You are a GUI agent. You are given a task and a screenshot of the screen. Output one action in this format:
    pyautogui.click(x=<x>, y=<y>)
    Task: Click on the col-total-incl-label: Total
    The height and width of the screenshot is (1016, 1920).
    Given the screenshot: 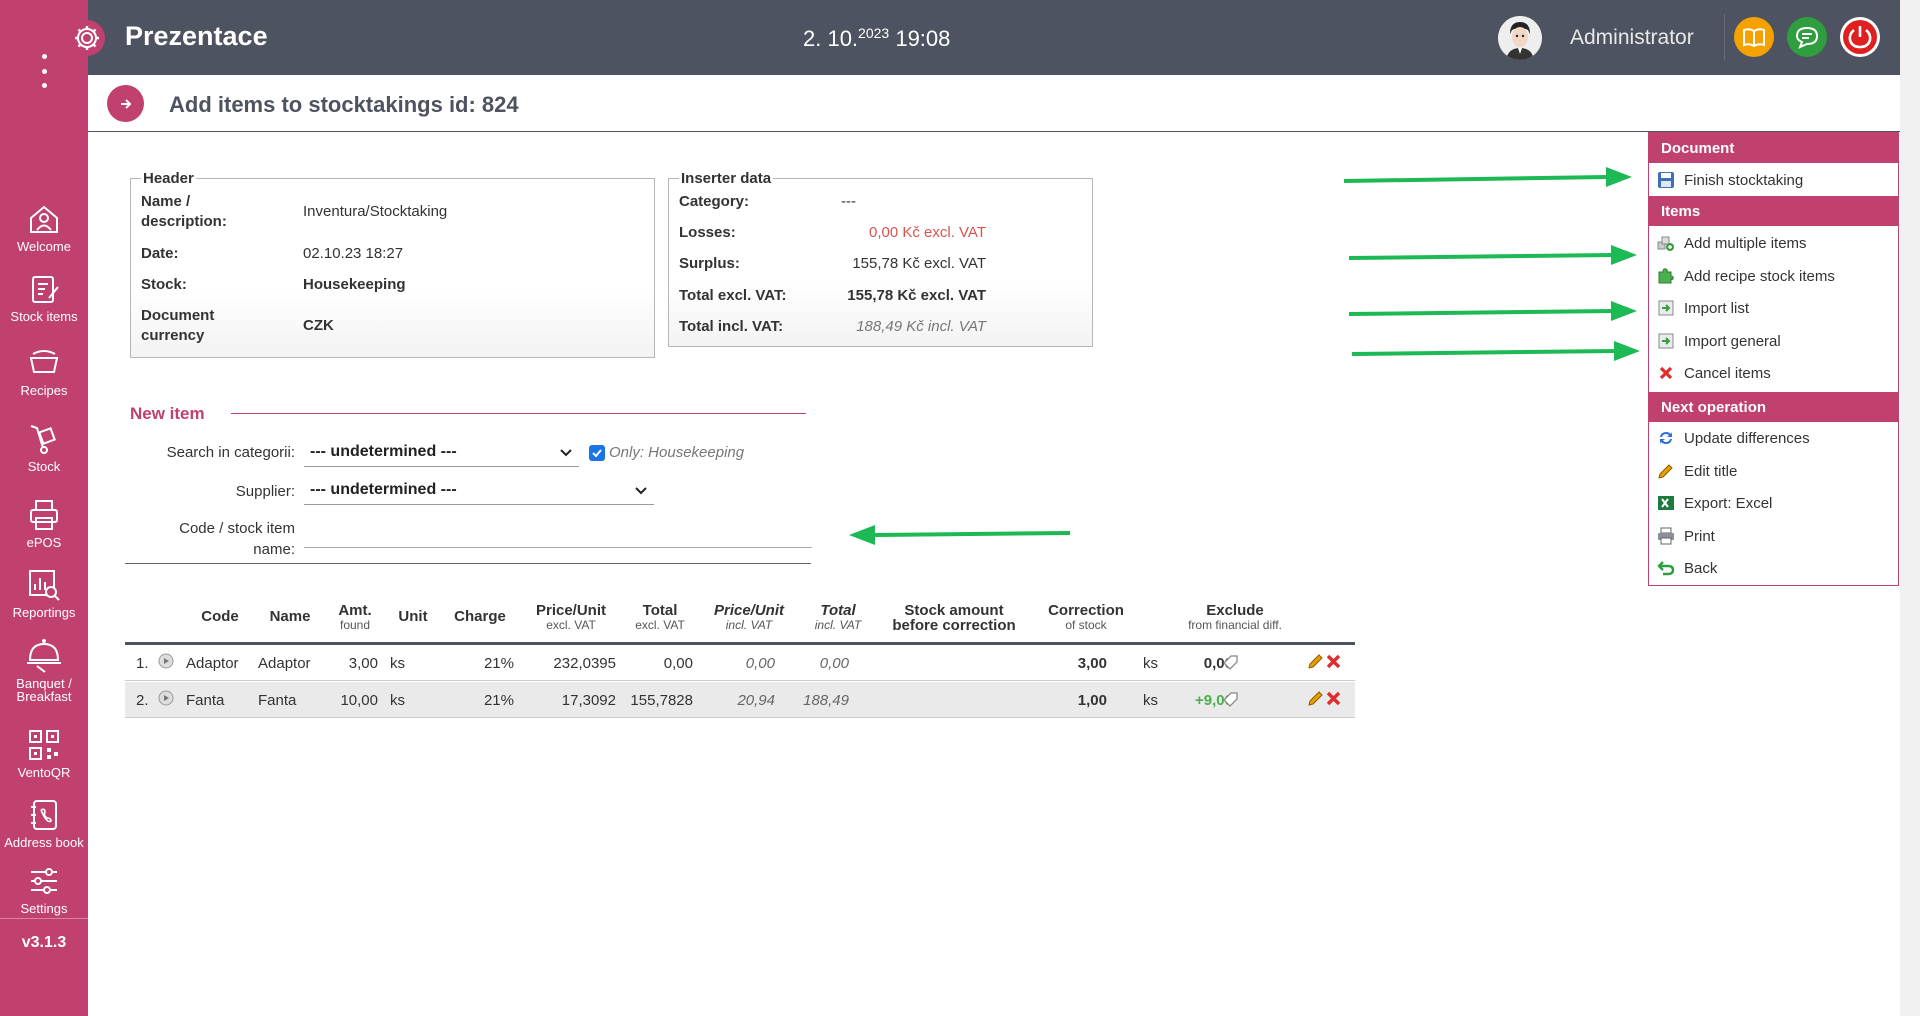 What is the action you would take?
    pyautogui.click(x=838, y=610)
    